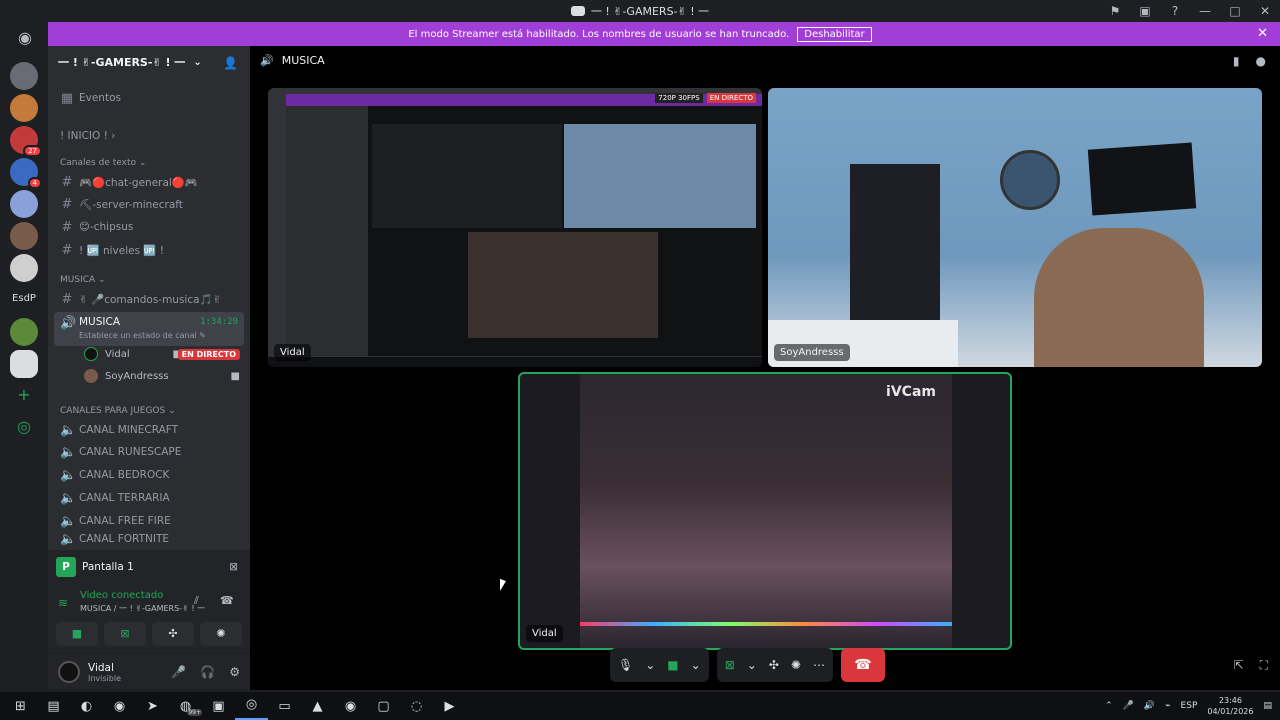  Describe the element at coordinates (1261, 61) in the screenshot. I see `chat-icon: ●` at that location.